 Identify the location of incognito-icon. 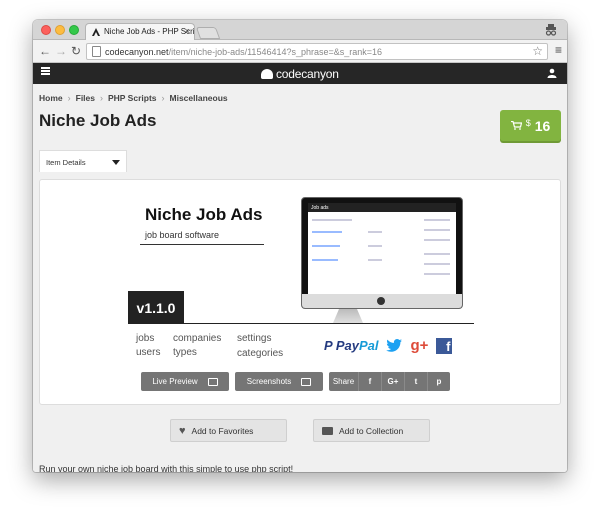
(551, 30).